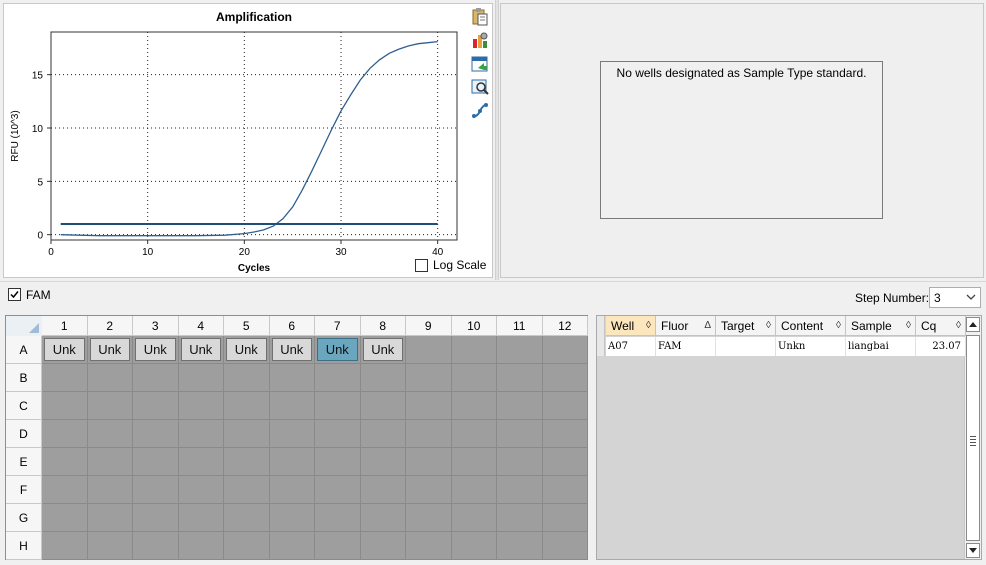  Describe the element at coordinates (65, 326) in the screenshot. I see `plate-column-header: 1` at that location.